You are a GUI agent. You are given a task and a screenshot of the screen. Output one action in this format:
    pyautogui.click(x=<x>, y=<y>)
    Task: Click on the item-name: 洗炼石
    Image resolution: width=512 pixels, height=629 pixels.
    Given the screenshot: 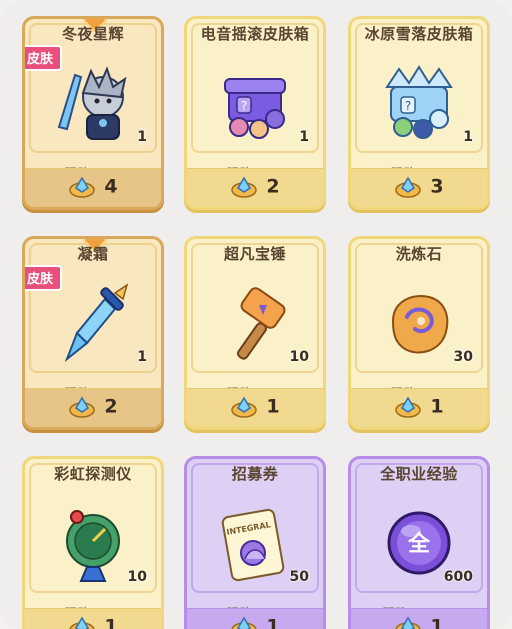 What is the action you would take?
    pyautogui.click(x=419, y=254)
    